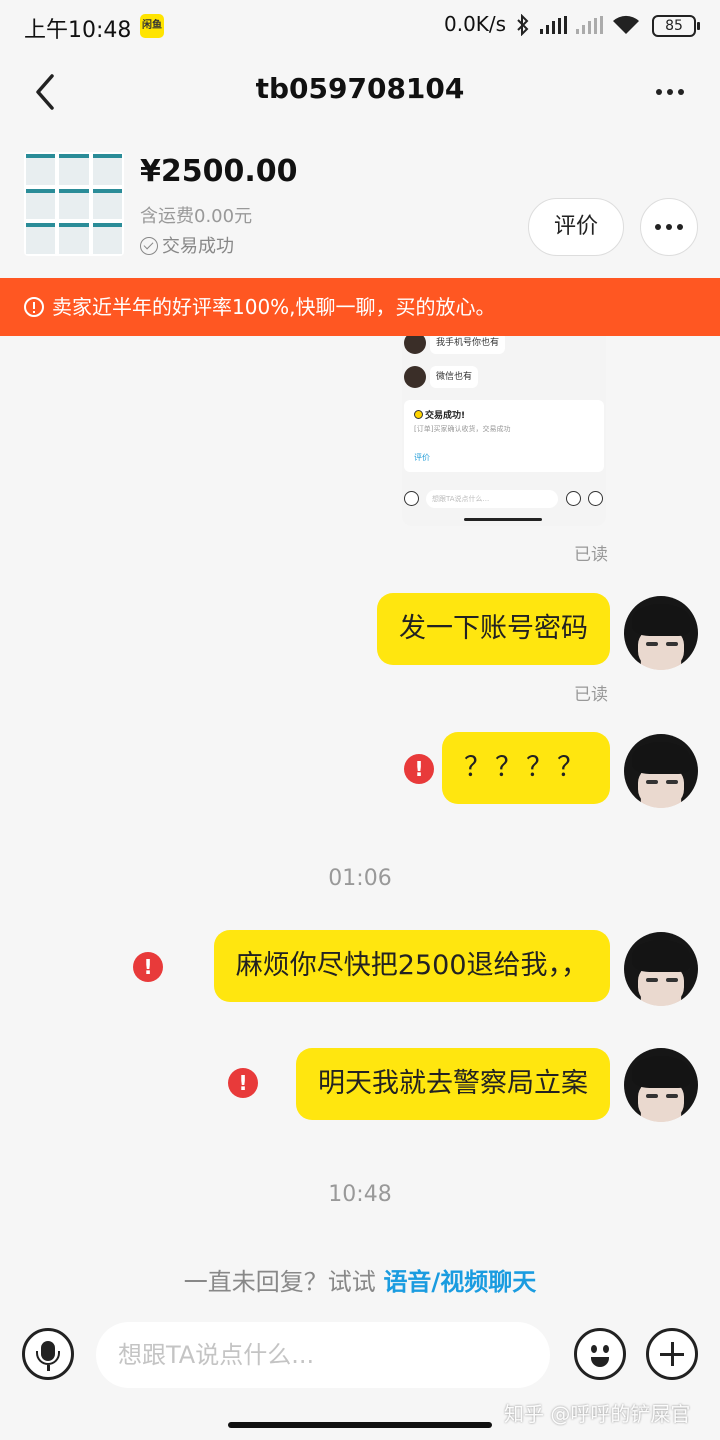 This screenshot has height=1440, width=720. I want to click on shot-message: 微信也有, so click(454, 377).